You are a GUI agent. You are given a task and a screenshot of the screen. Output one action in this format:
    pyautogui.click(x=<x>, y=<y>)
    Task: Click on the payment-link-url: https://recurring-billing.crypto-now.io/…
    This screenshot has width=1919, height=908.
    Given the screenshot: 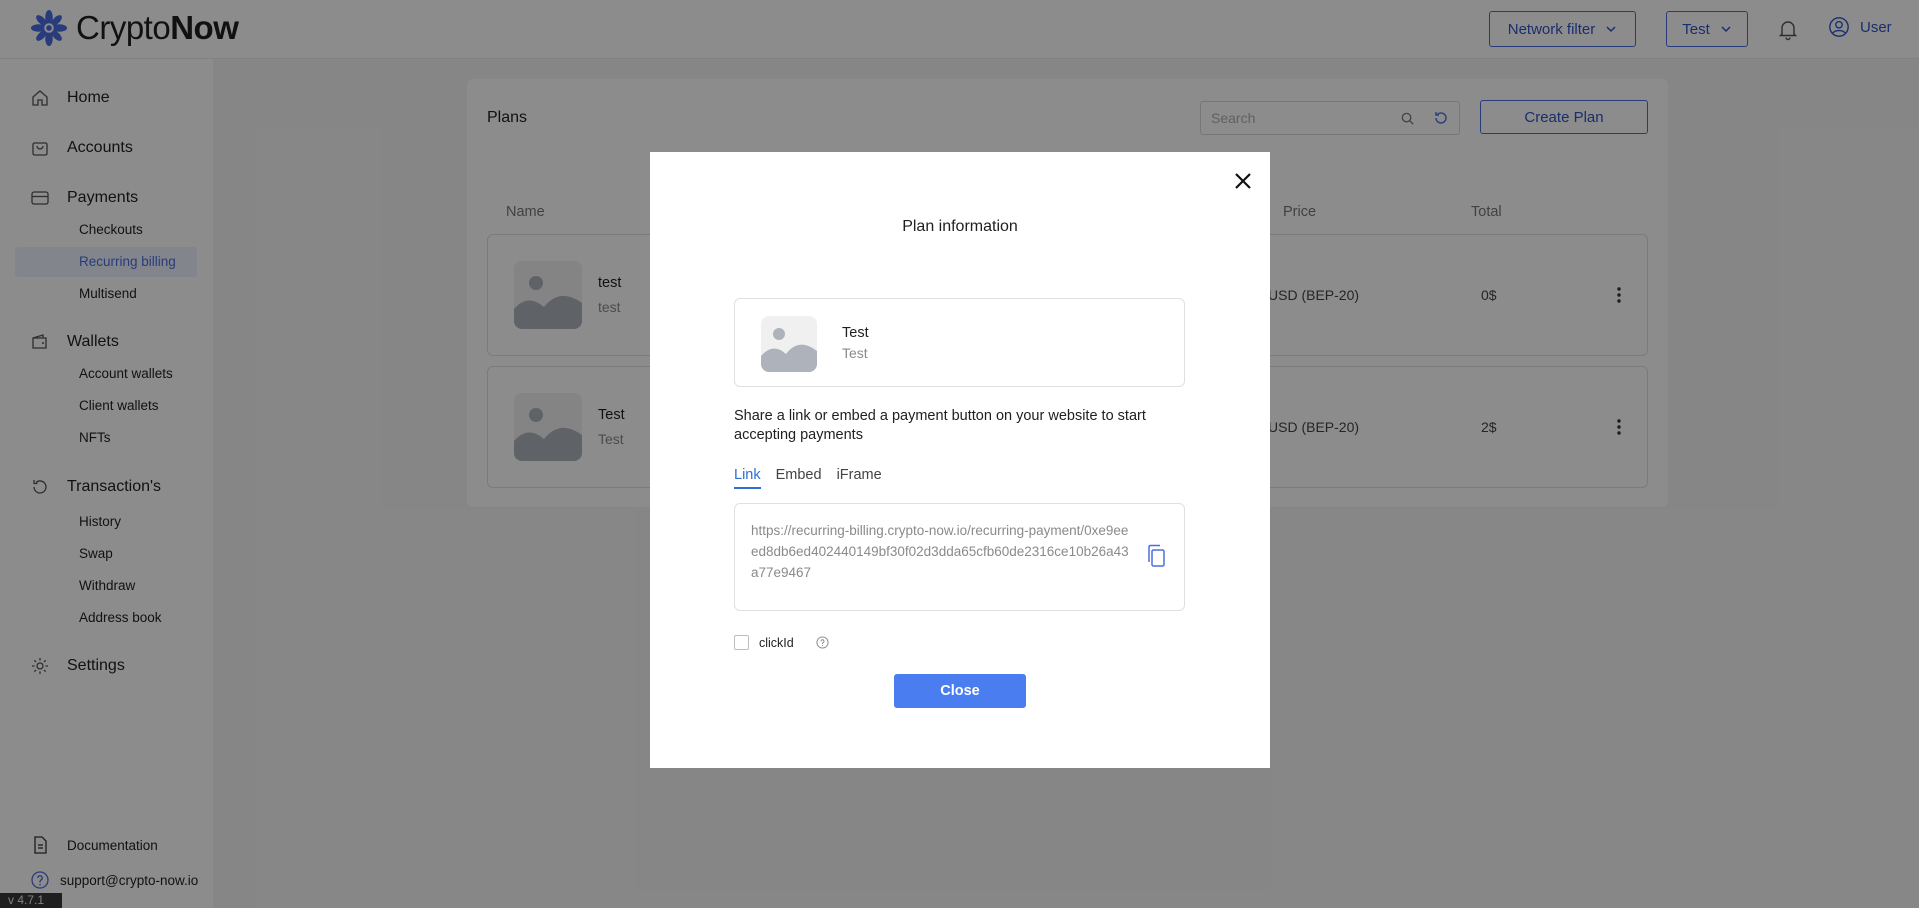 What is the action you would take?
    pyautogui.click(x=941, y=551)
    